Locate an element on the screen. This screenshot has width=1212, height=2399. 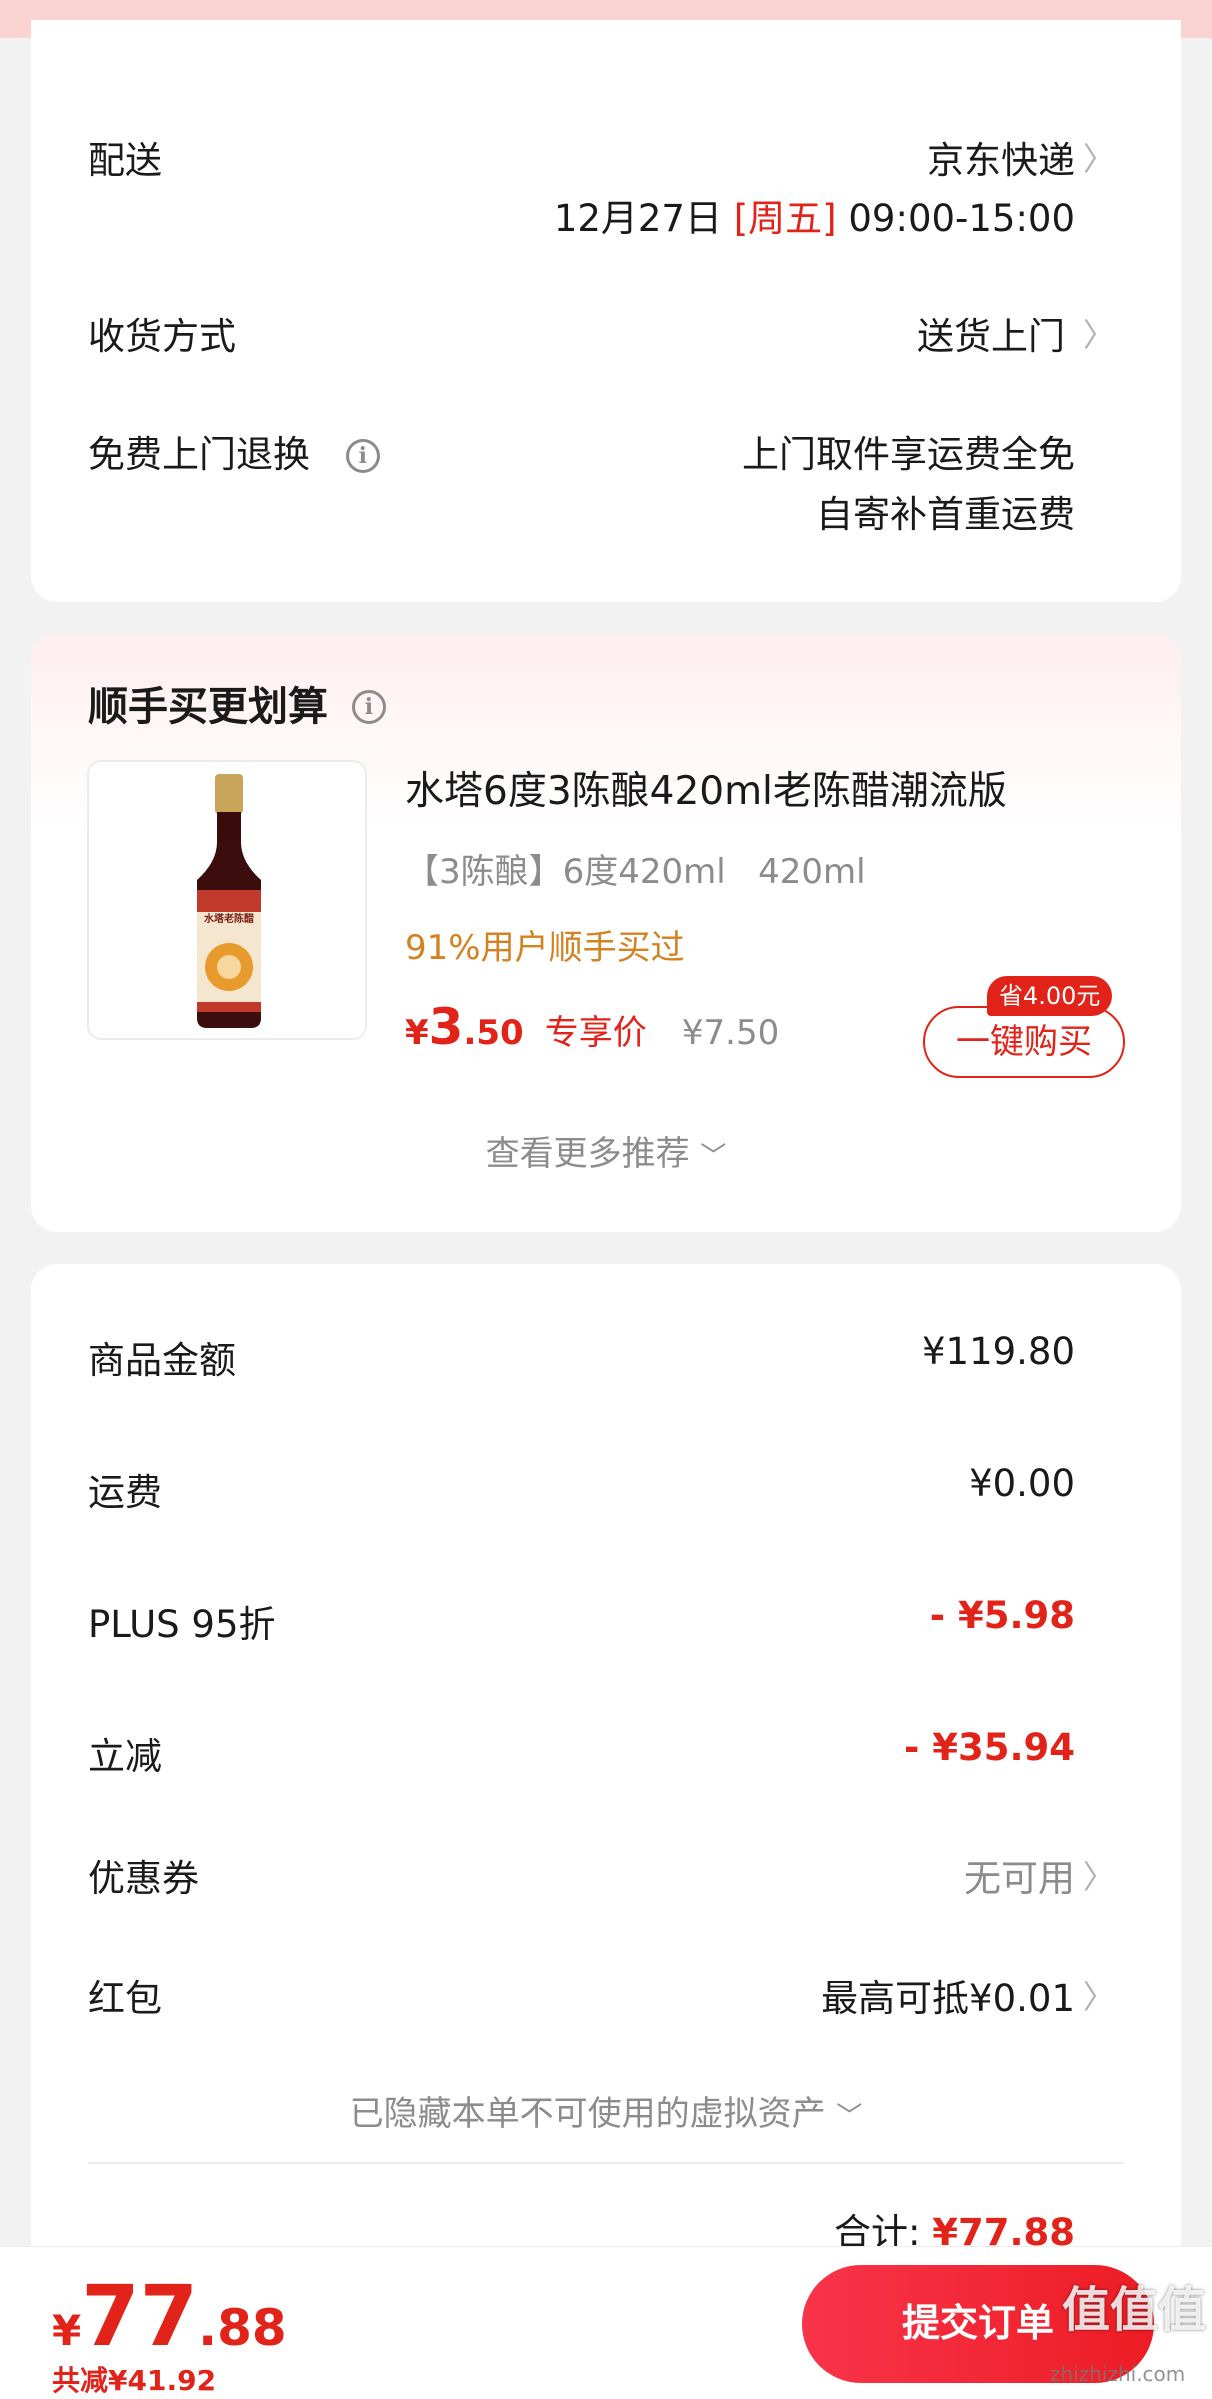
product-price: ¥3.50 专享价 ¥7.50 is located at coordinates (592, 1027).